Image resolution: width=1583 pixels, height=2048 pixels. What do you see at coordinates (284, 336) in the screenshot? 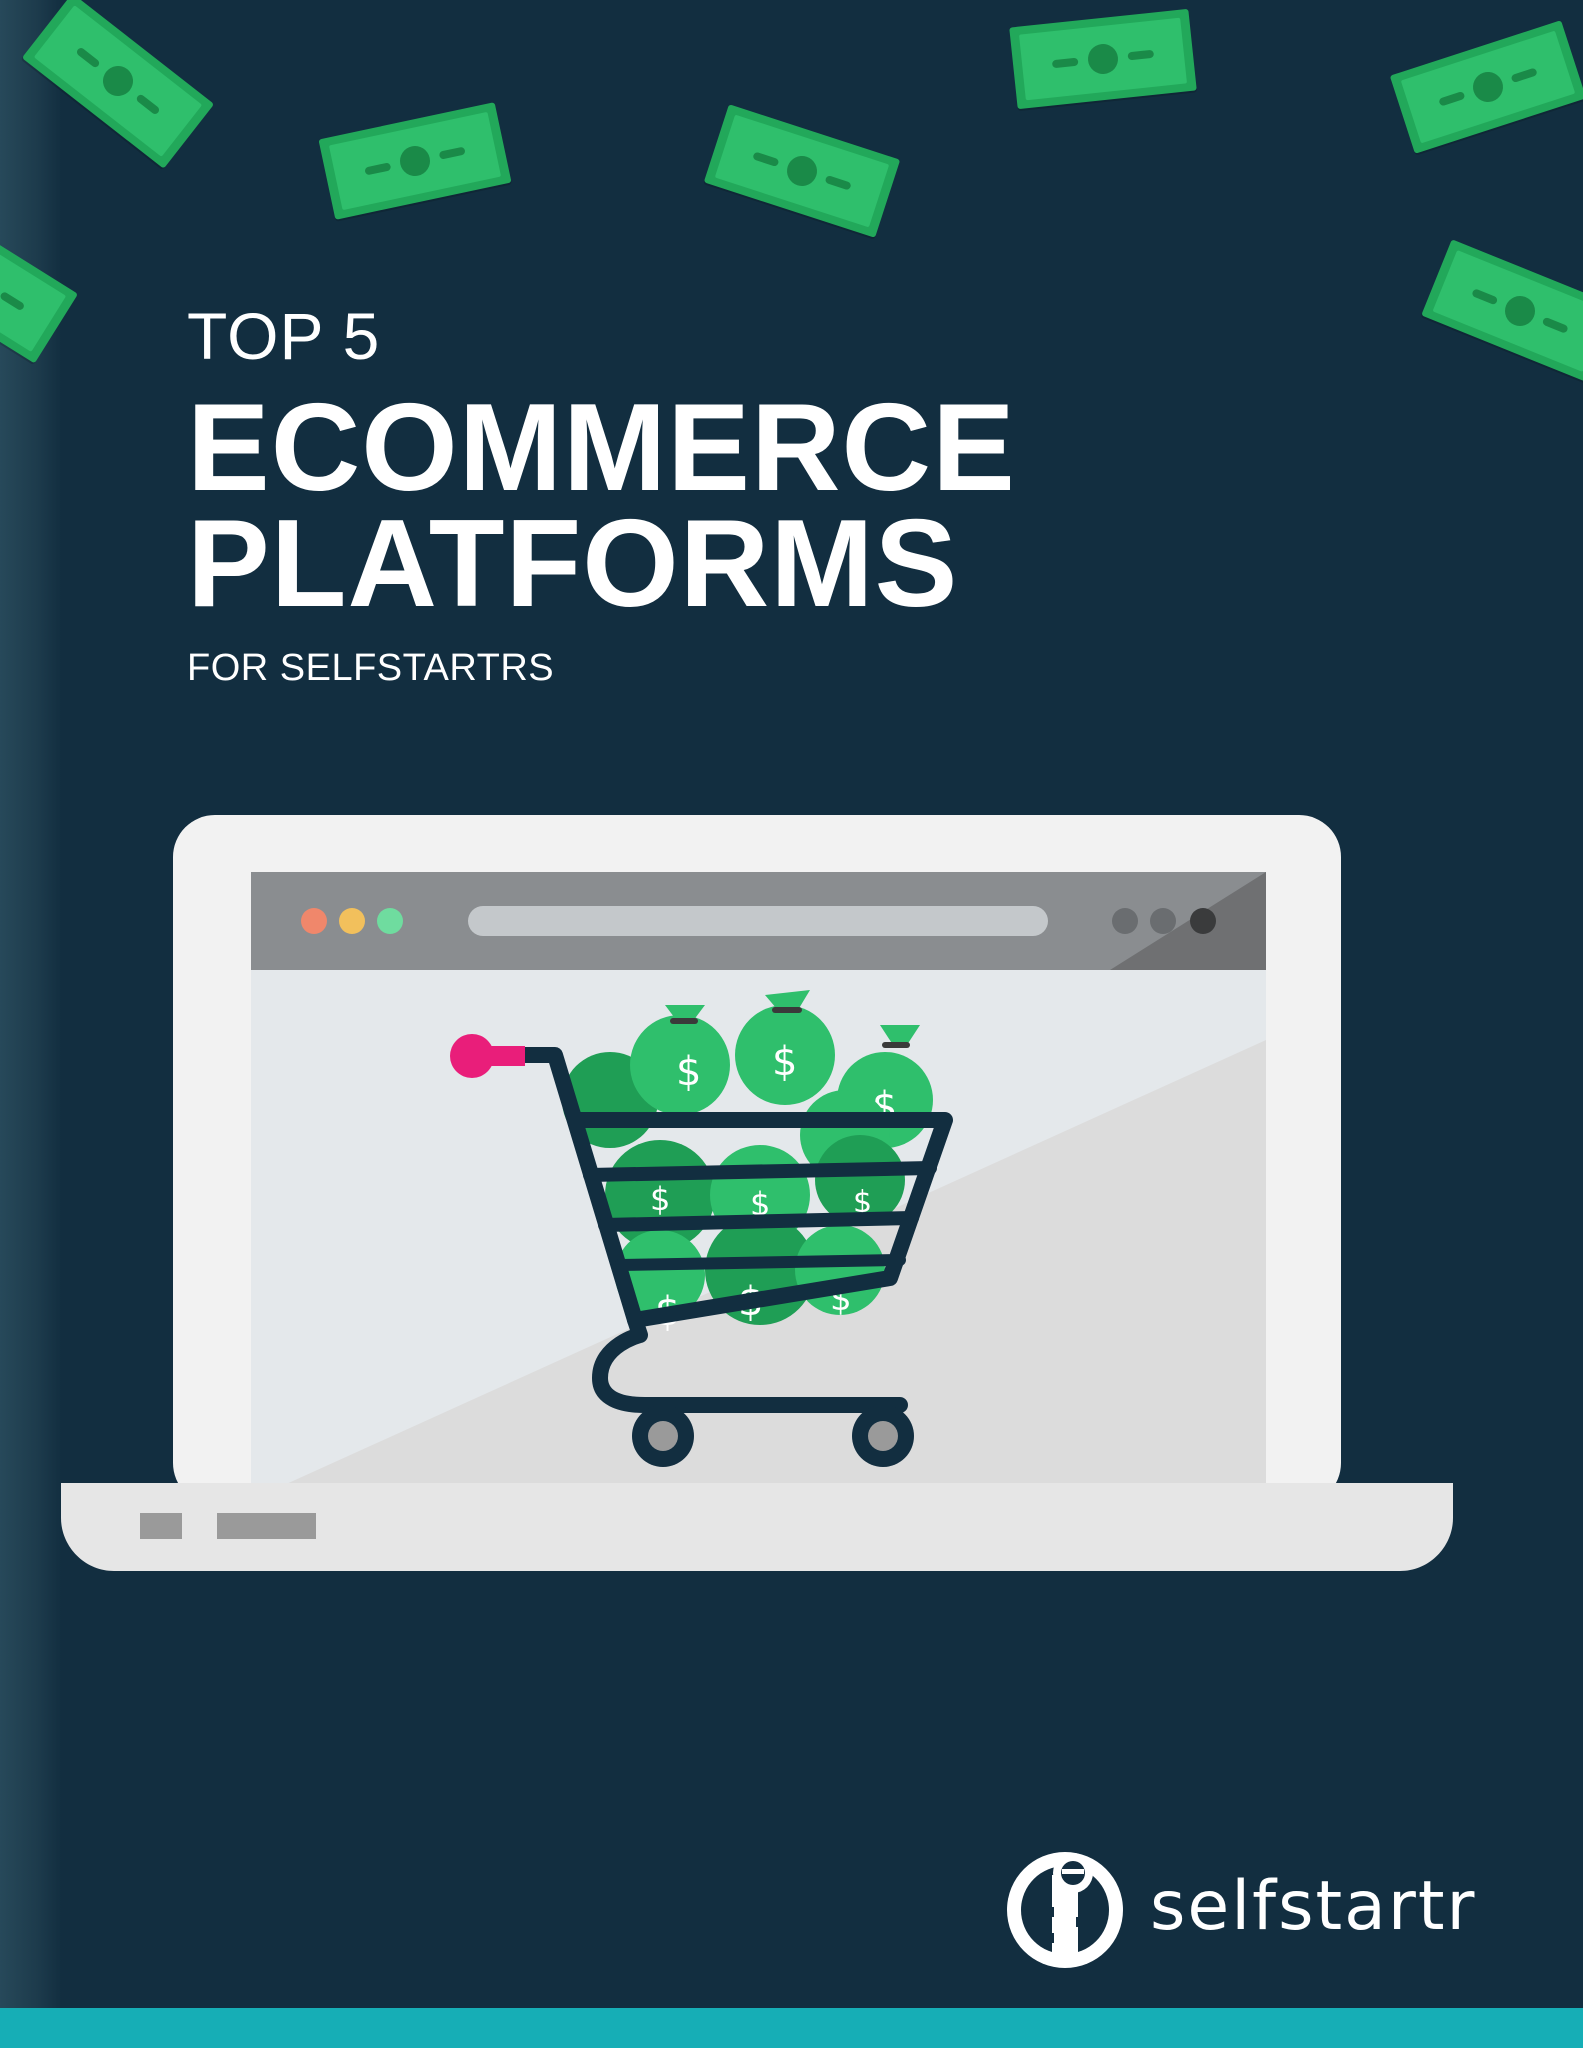
I see `eyebrow-text: TOP 5` at bounding box center [284, 336].